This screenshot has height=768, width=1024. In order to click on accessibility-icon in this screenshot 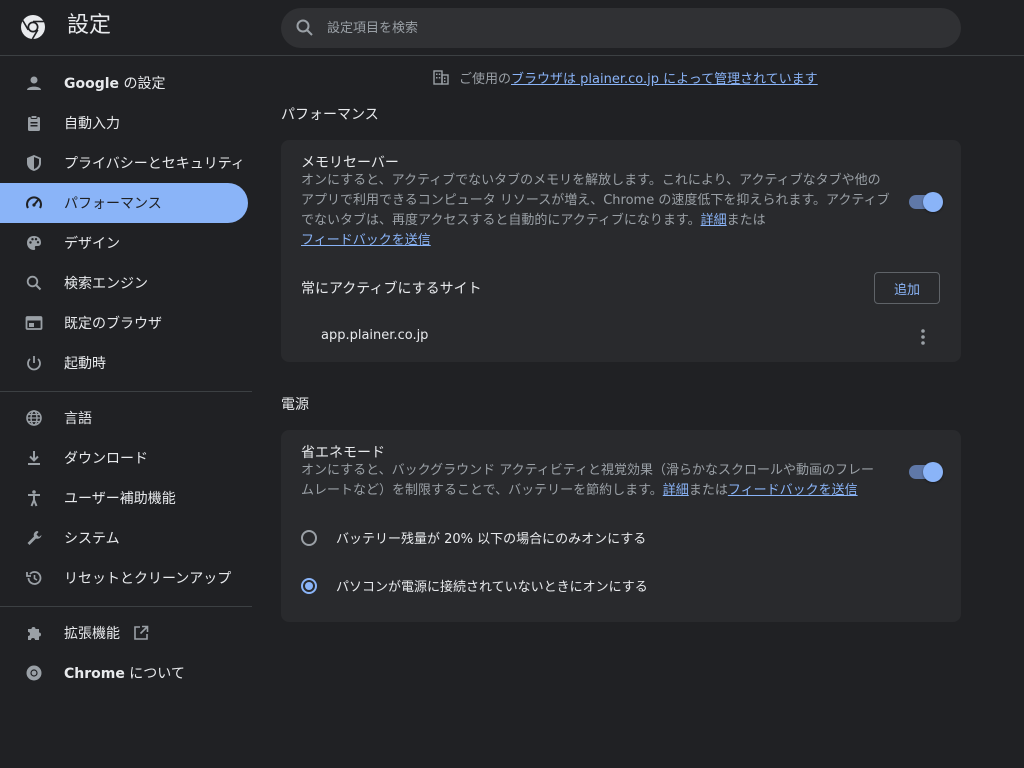, I will do `click(34, 498)`.